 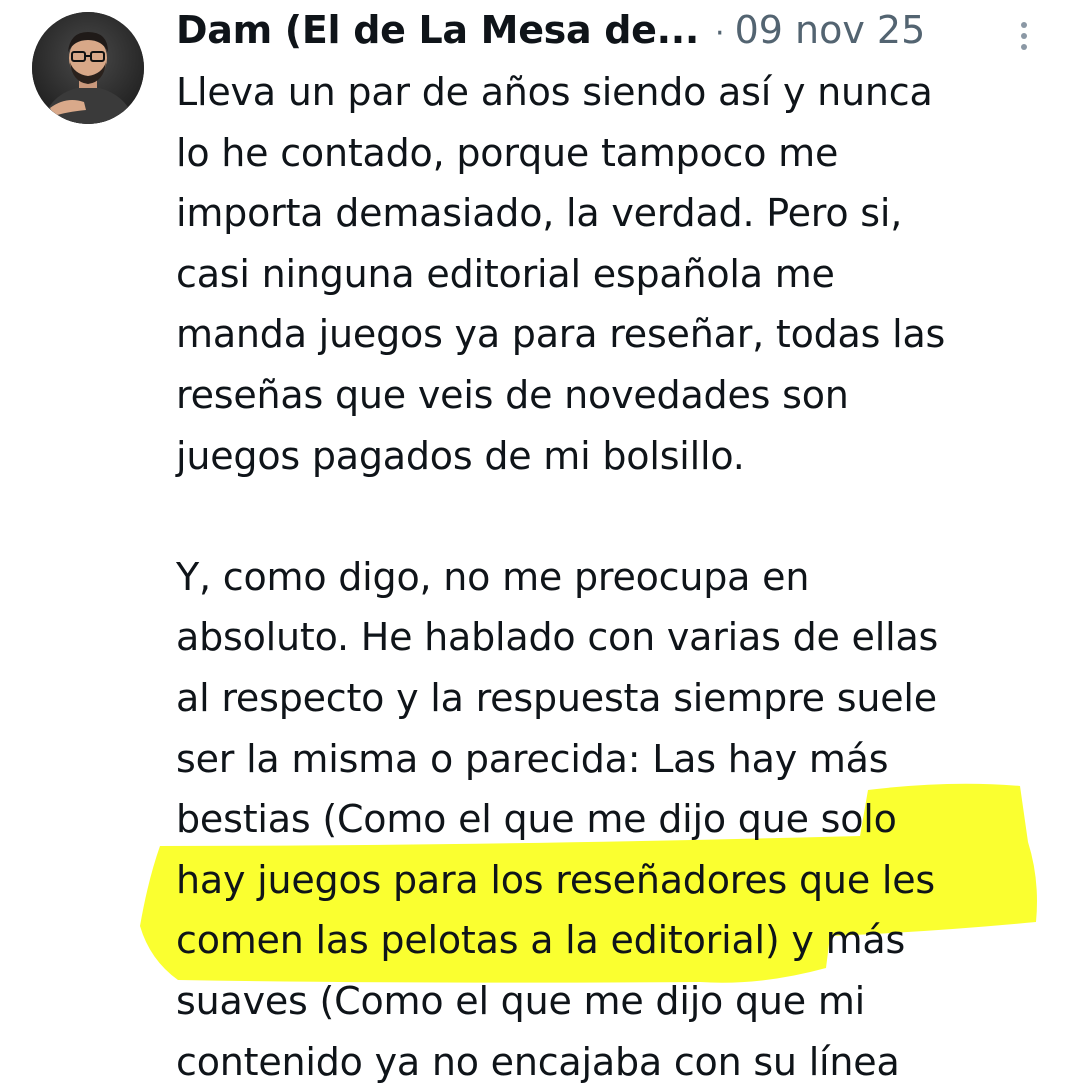 What do you see at coordinates (616, 153) in the screenshot?
I see `body-line: lo he contado, porque tampoco me` at bounding box center [616, 153].